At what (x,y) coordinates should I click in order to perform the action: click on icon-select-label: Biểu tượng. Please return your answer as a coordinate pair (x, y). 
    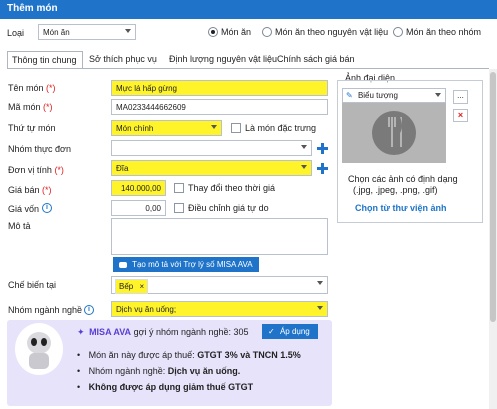
    Looking at the image, I should click on (377, 95).